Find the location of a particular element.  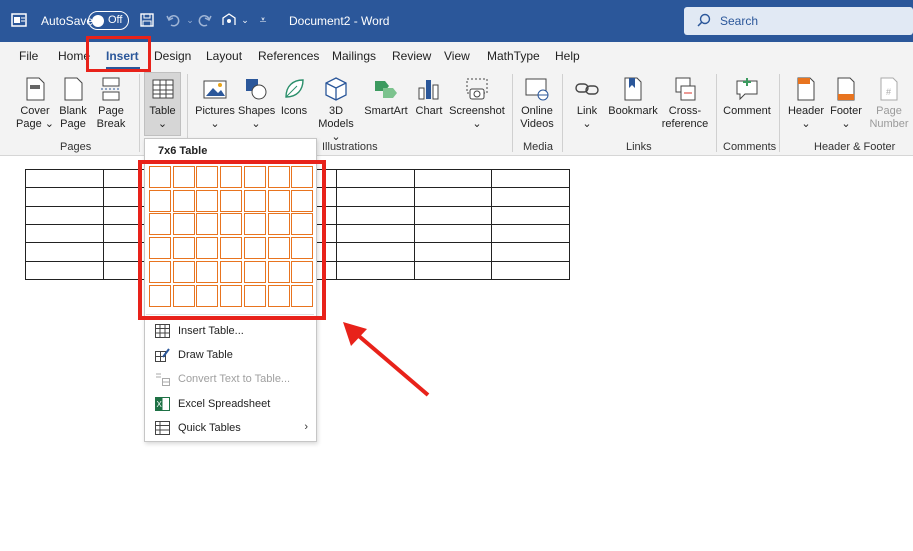

links-group-label: Links is located at coordinates (639, 147).